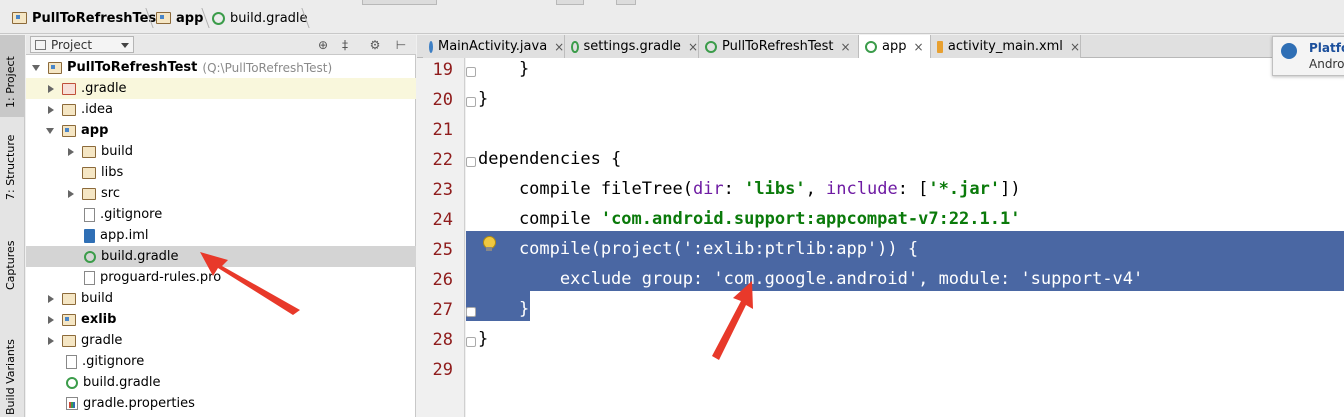 Image resolution: width=1344 pixels, height=417 pixels. What do you see at coordinates (1326, 64) in the screenshot?
I see `notification-subtitle: Androi` at bounding box center [1326, 64].